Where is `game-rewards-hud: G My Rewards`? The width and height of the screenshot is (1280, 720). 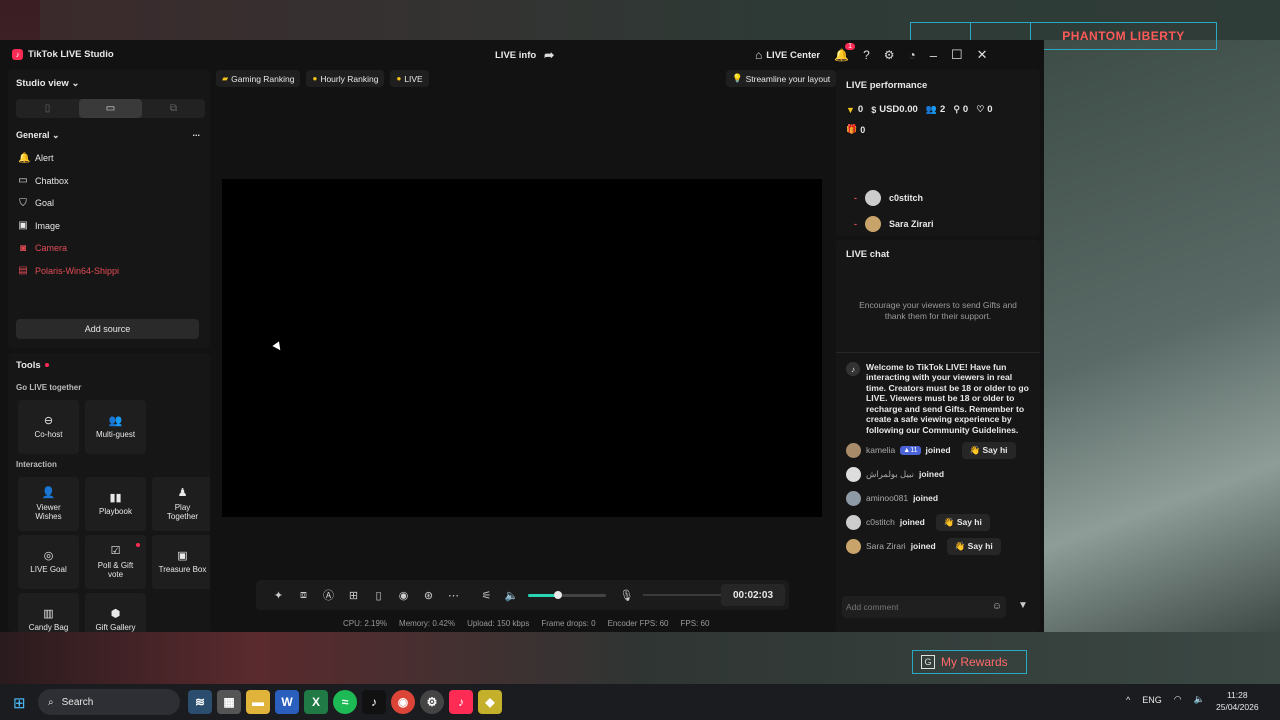 game-rewards-hud: G My Rewards is located at coordinates (969, 662).